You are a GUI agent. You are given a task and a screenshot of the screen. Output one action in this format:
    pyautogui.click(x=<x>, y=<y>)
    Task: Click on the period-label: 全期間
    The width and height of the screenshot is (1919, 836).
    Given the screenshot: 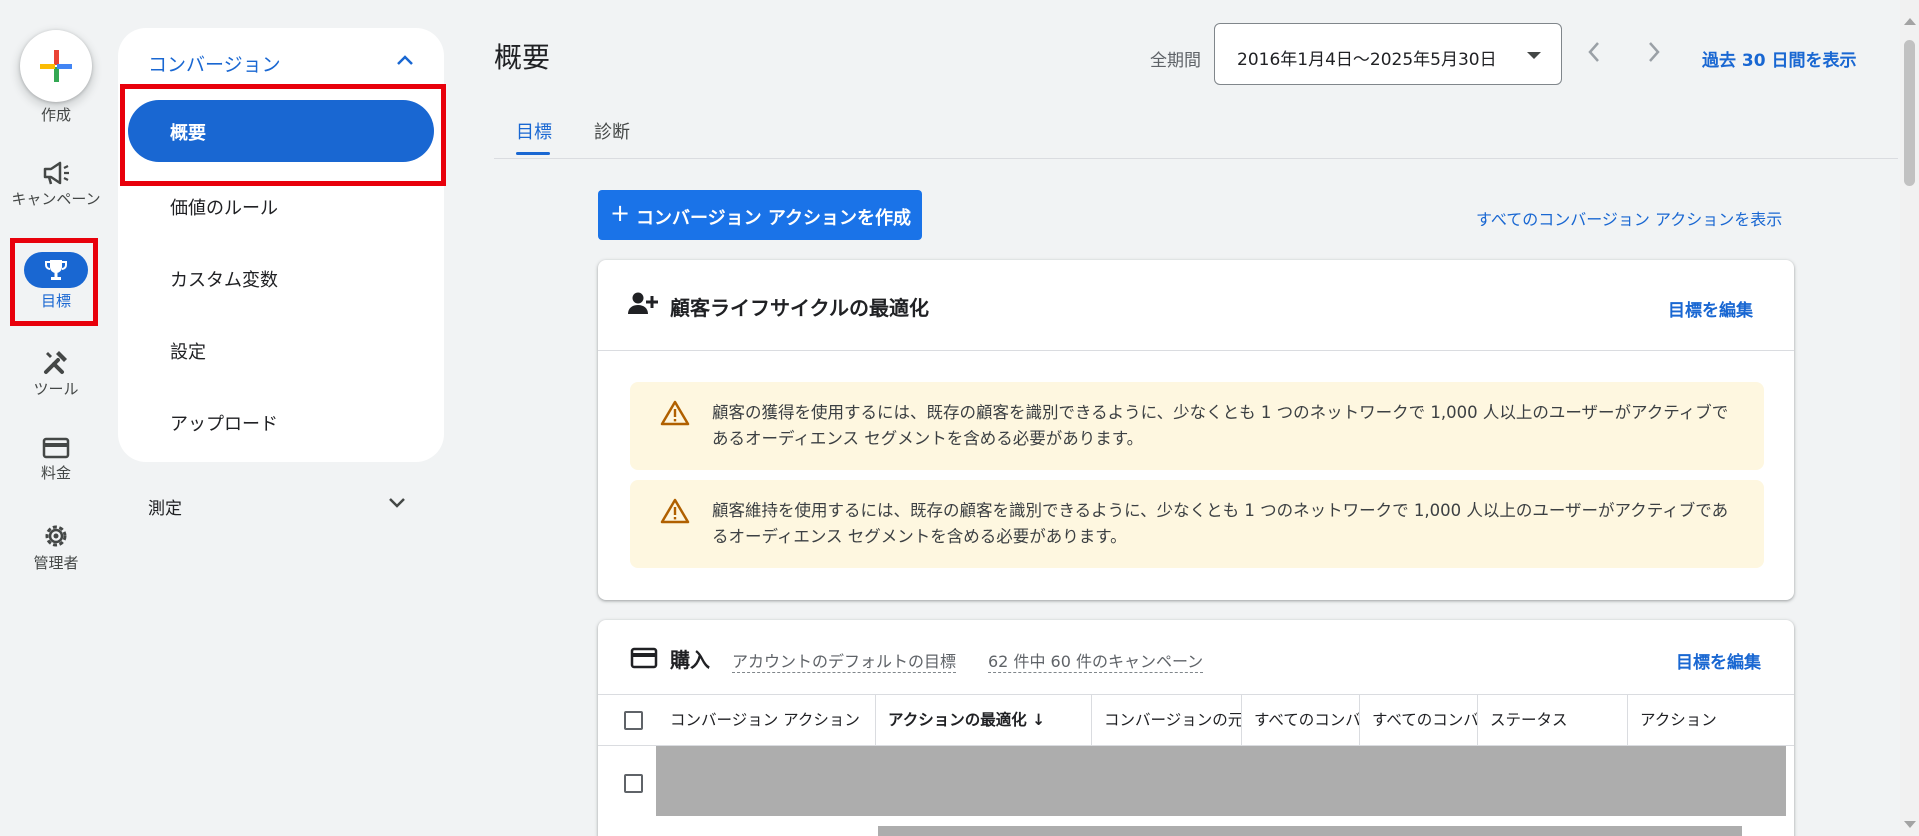 What is the action you would take?
    pyautogui.click(x=1175, y=61)
    